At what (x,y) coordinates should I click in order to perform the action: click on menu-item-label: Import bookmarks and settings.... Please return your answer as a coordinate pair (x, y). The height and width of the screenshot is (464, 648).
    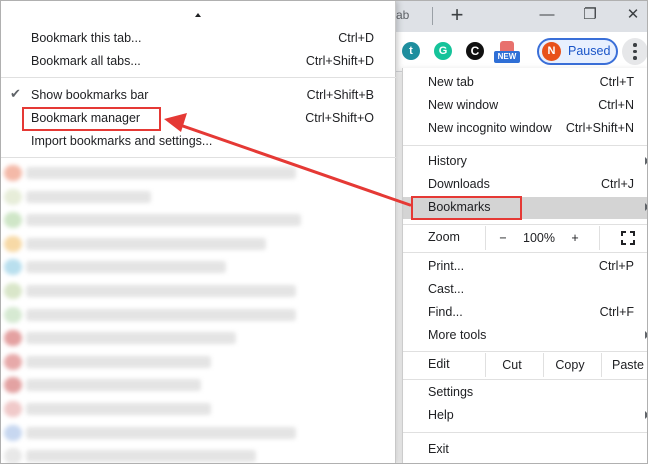
    Looking at the image, I should click on (122, 141).